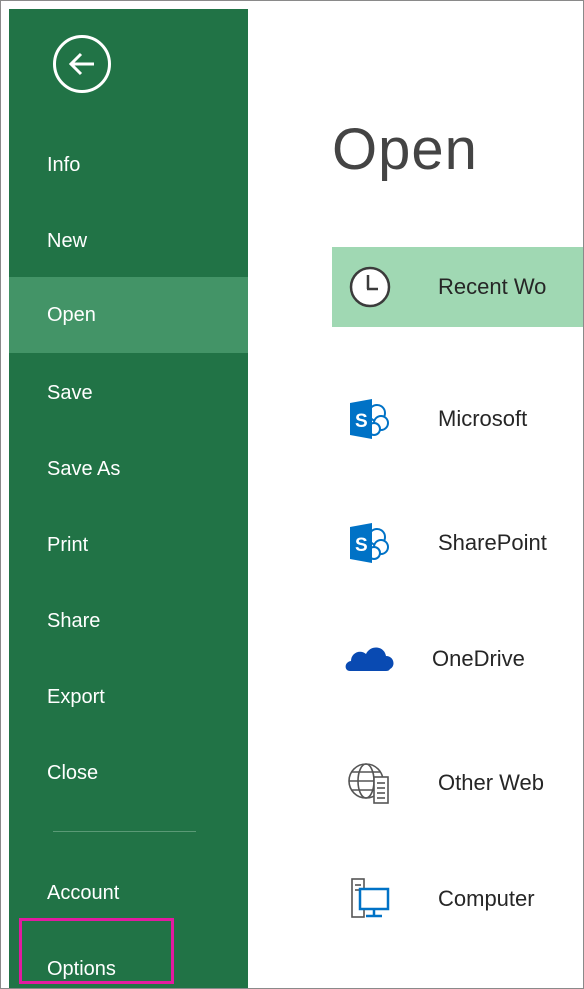 Image resolution: width=584 pixels, height=989 pixels. What do you see at coordinates (128, 469) in the screenshot?
I see `nav-item-save-as: Save As` at bounding box center [128, 469].